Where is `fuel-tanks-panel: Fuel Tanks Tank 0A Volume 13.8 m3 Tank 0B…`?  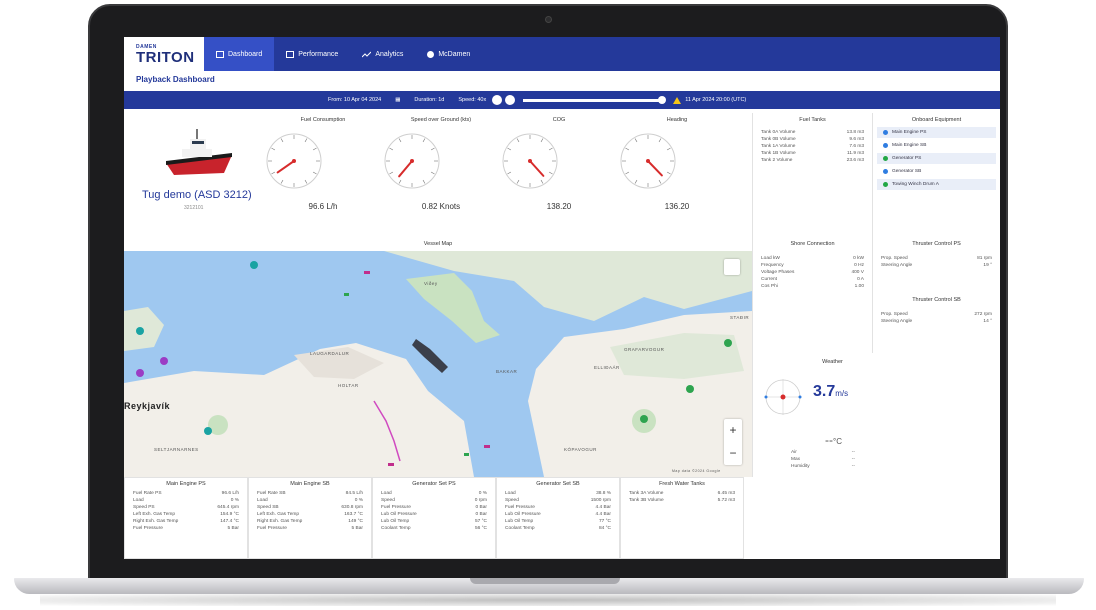 fuel-tanks-panel: Fuel Tanks Tank 0A Volume 13.8 m3 Tank 0B… is located at coordinates (812, 175).